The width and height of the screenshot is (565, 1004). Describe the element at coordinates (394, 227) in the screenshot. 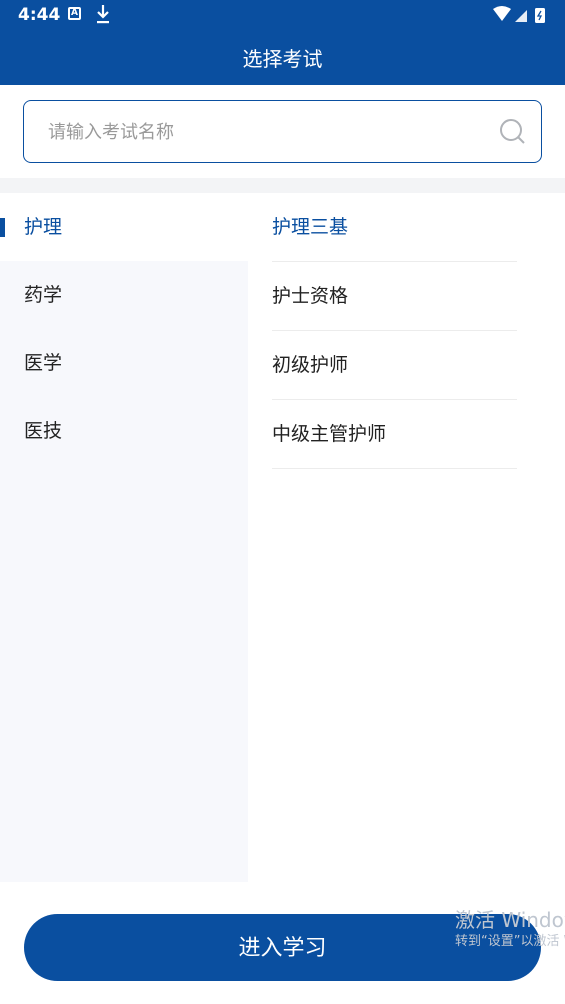

I see `exam-item: 护理三基` at that location.